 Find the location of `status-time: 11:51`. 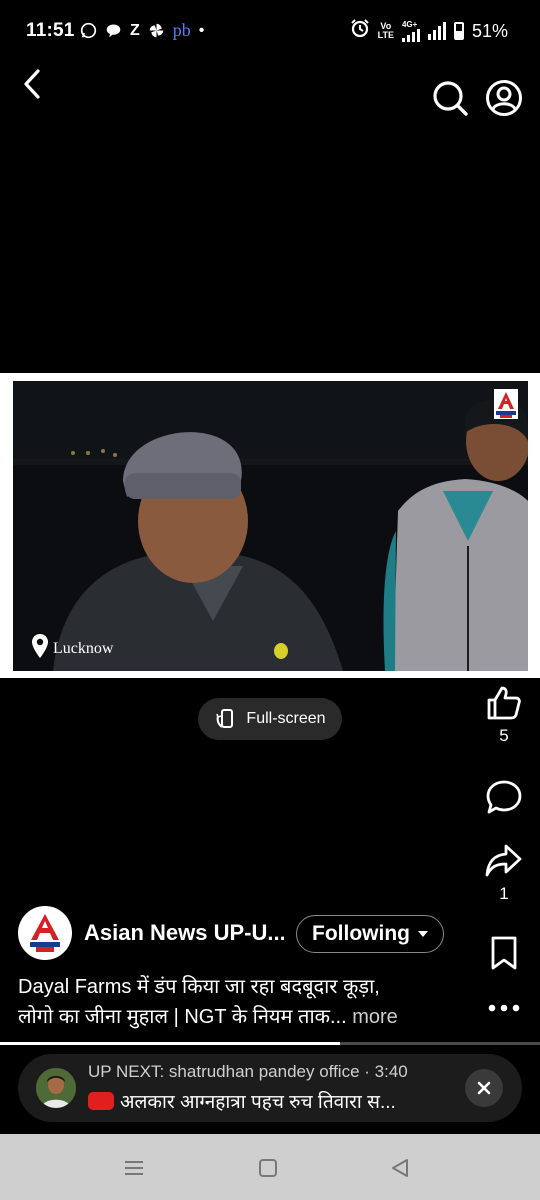

status-time: 11:51 is located at coordinates (50, 30).